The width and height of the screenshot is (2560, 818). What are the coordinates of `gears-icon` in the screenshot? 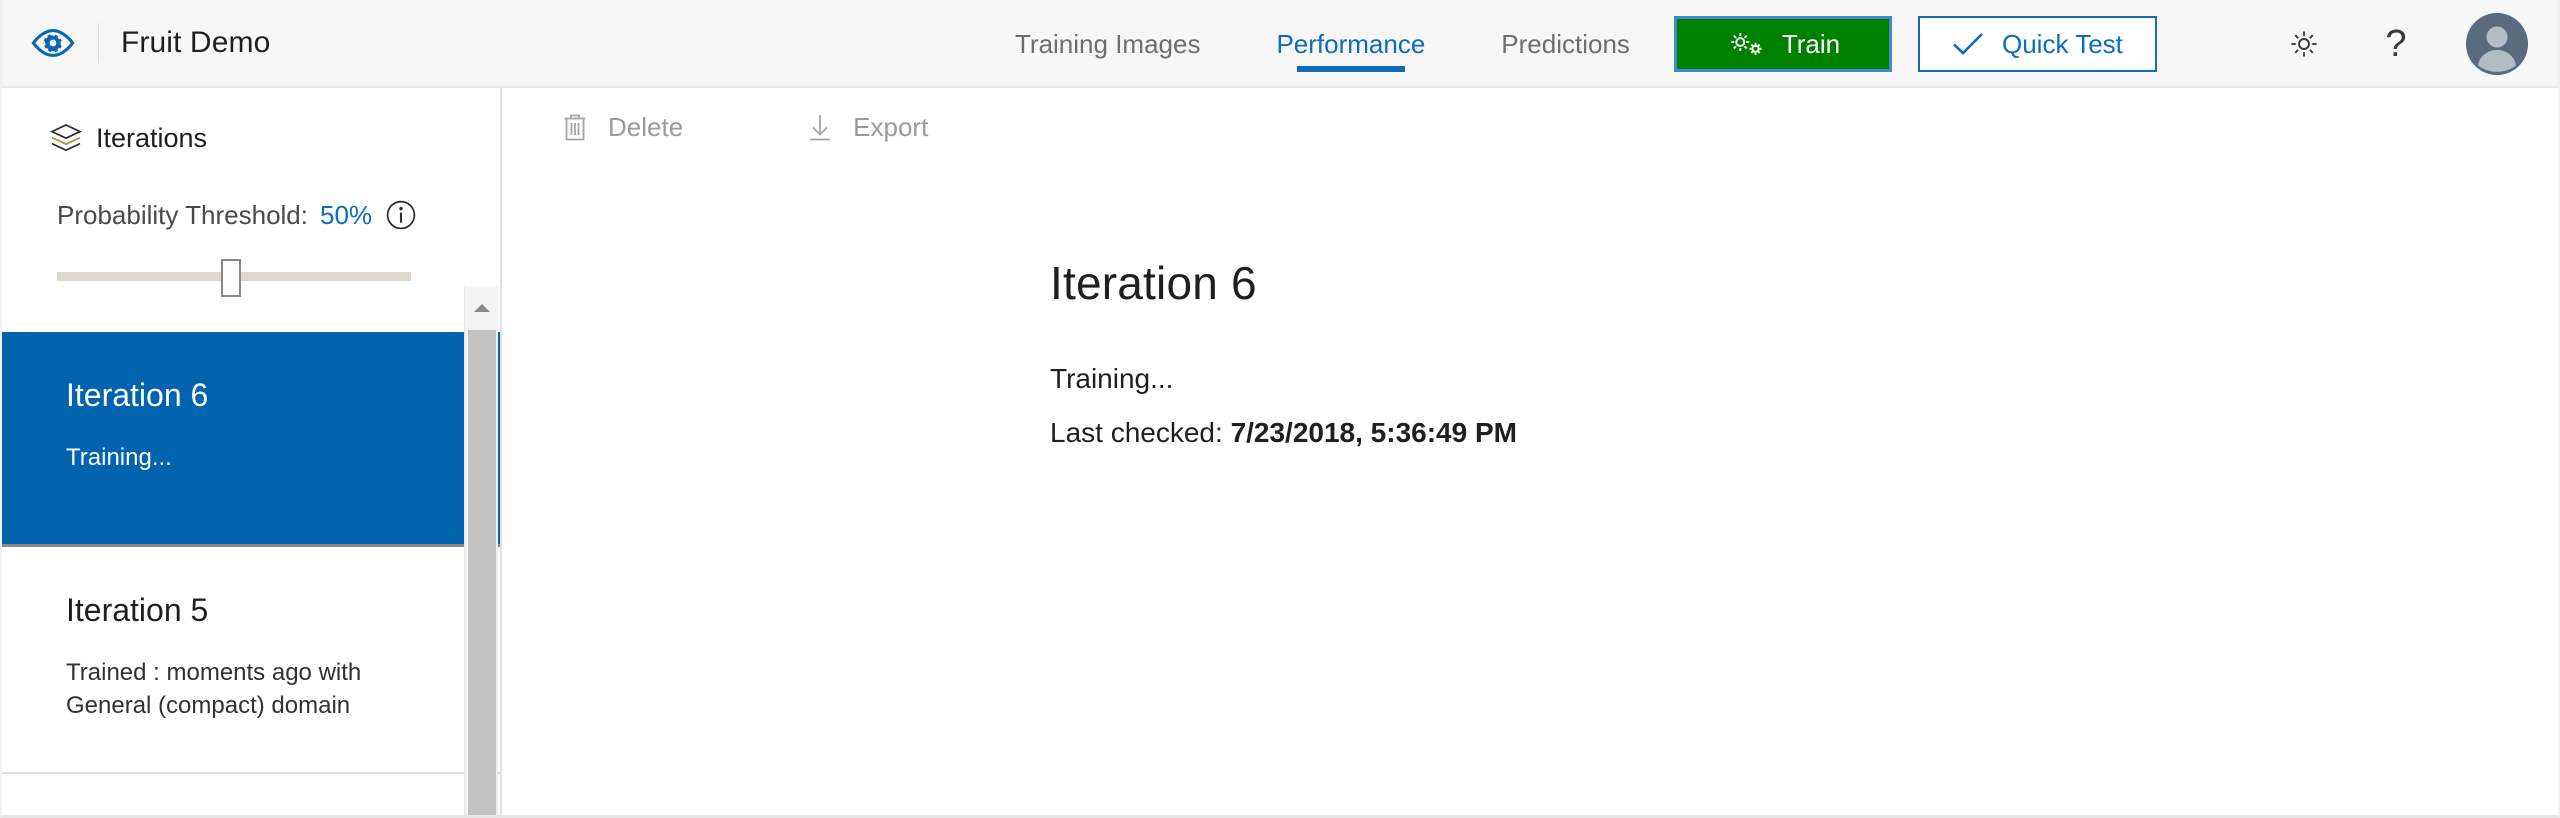 It's located at (1746, 44).